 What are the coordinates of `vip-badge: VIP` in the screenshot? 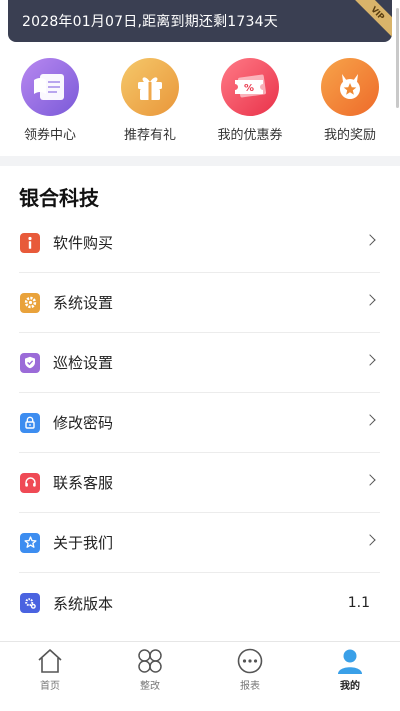 It's located at (372, 19).